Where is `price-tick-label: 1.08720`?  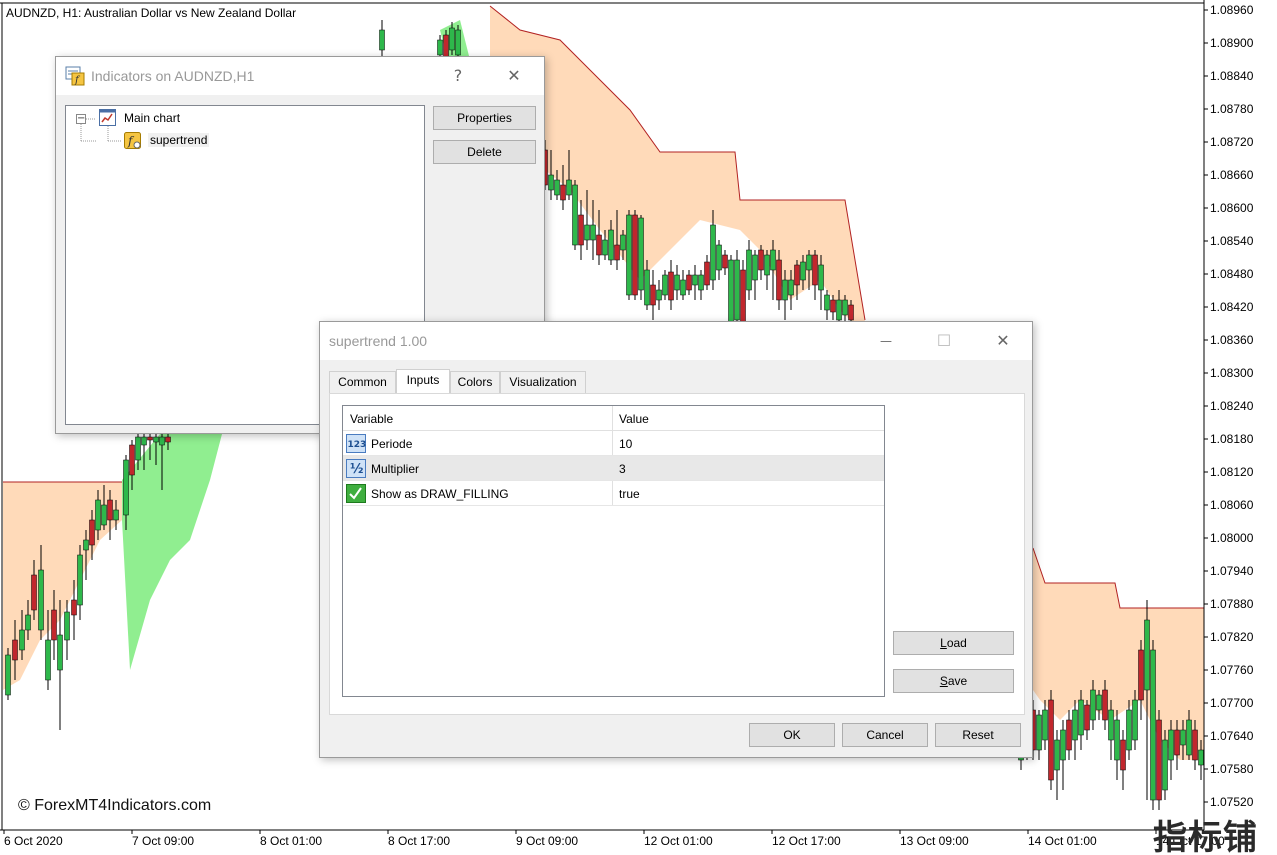 price-tick-label: 1.08720 is located at coordinates (1232, 142).